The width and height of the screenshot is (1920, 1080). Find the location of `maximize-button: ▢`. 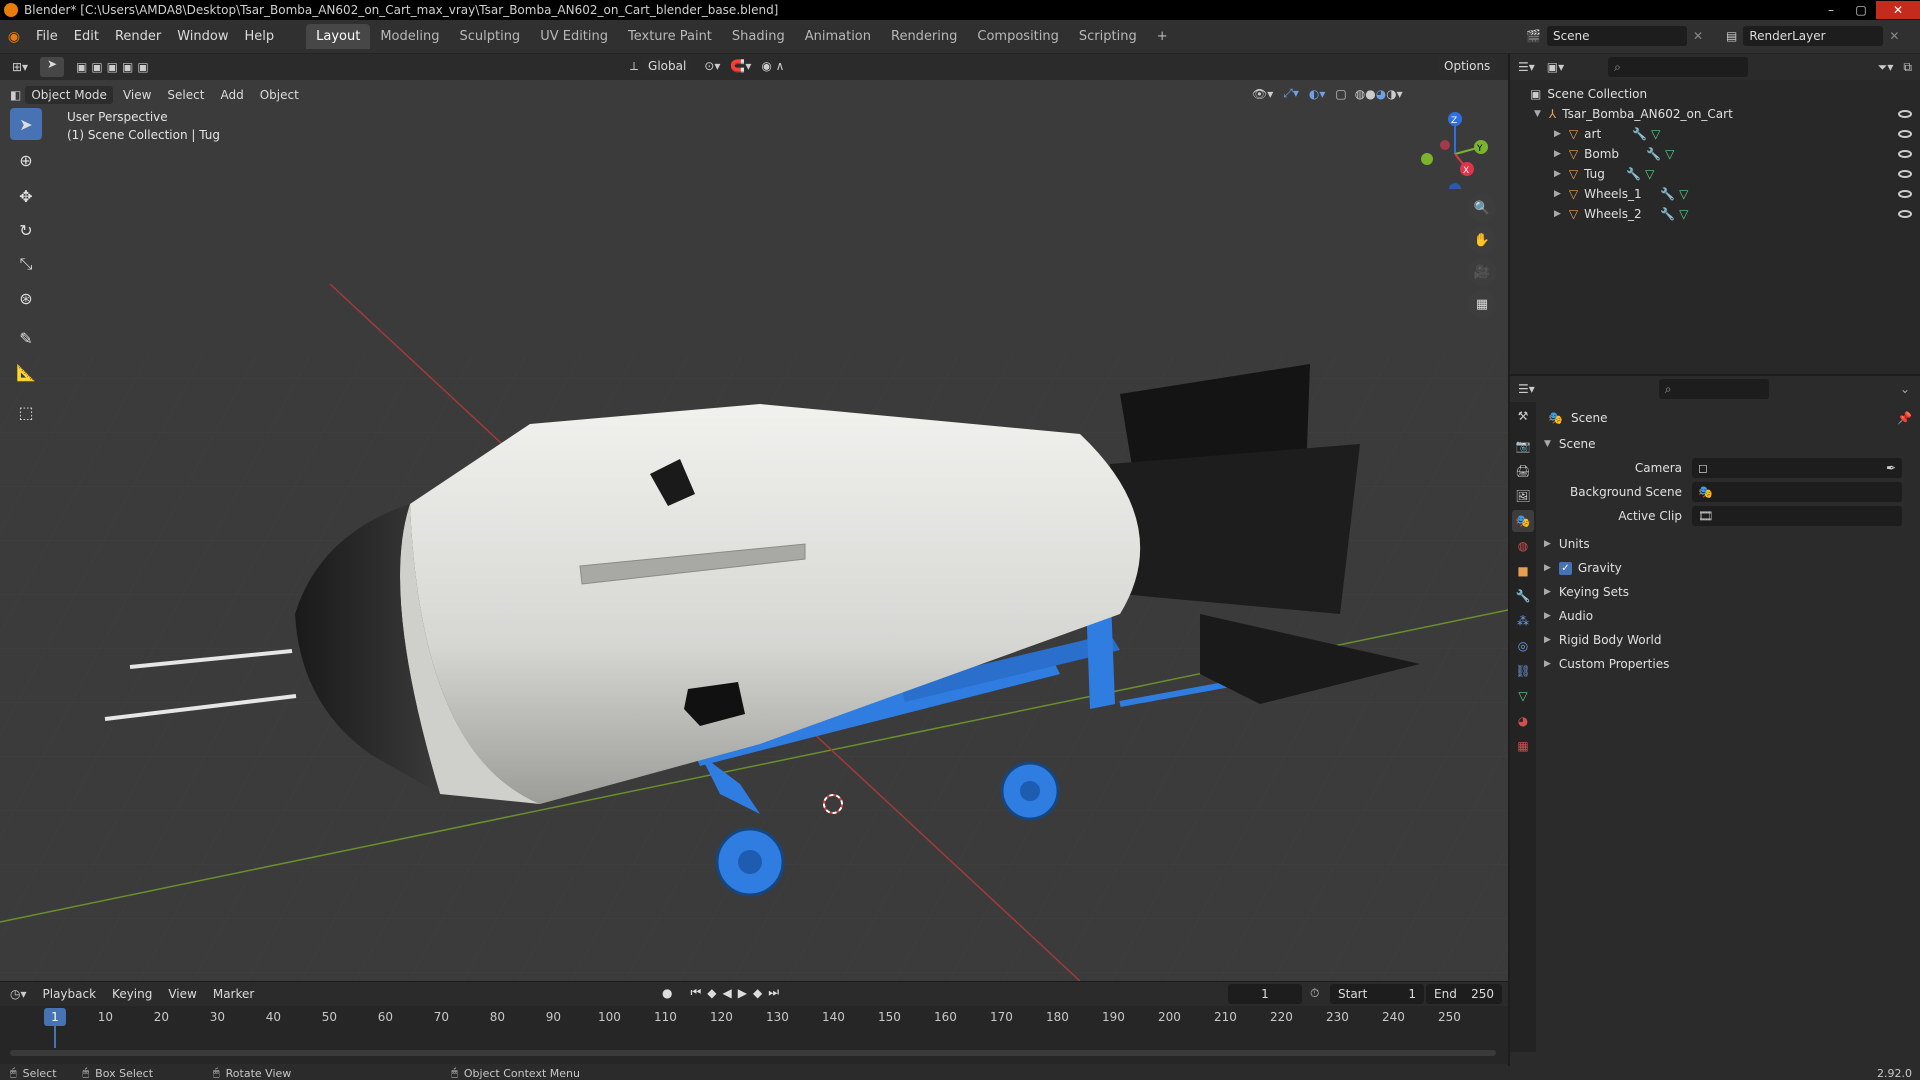

maximize-button: ▢ is located at coordinates (1861, 10).